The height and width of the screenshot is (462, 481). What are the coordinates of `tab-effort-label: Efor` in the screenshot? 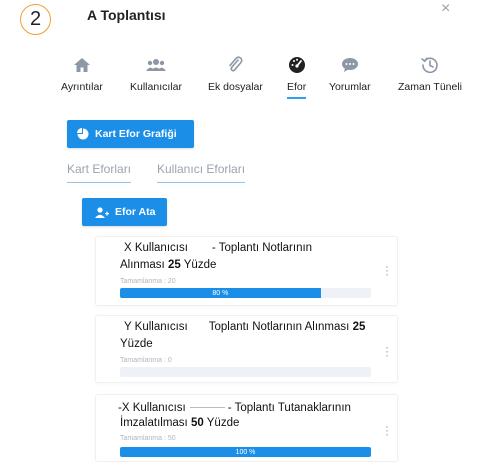 It's located at (297, 87).